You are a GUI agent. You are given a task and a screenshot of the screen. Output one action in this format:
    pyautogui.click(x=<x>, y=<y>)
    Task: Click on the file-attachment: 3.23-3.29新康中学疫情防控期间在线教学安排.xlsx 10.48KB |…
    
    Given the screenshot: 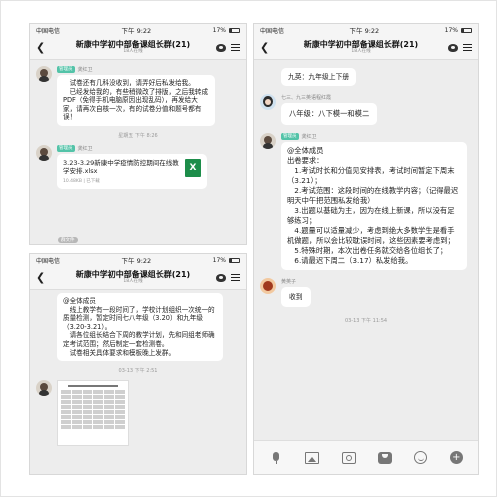 What is the action you would take?
    pyautogui.click(x=132, y=171)
    